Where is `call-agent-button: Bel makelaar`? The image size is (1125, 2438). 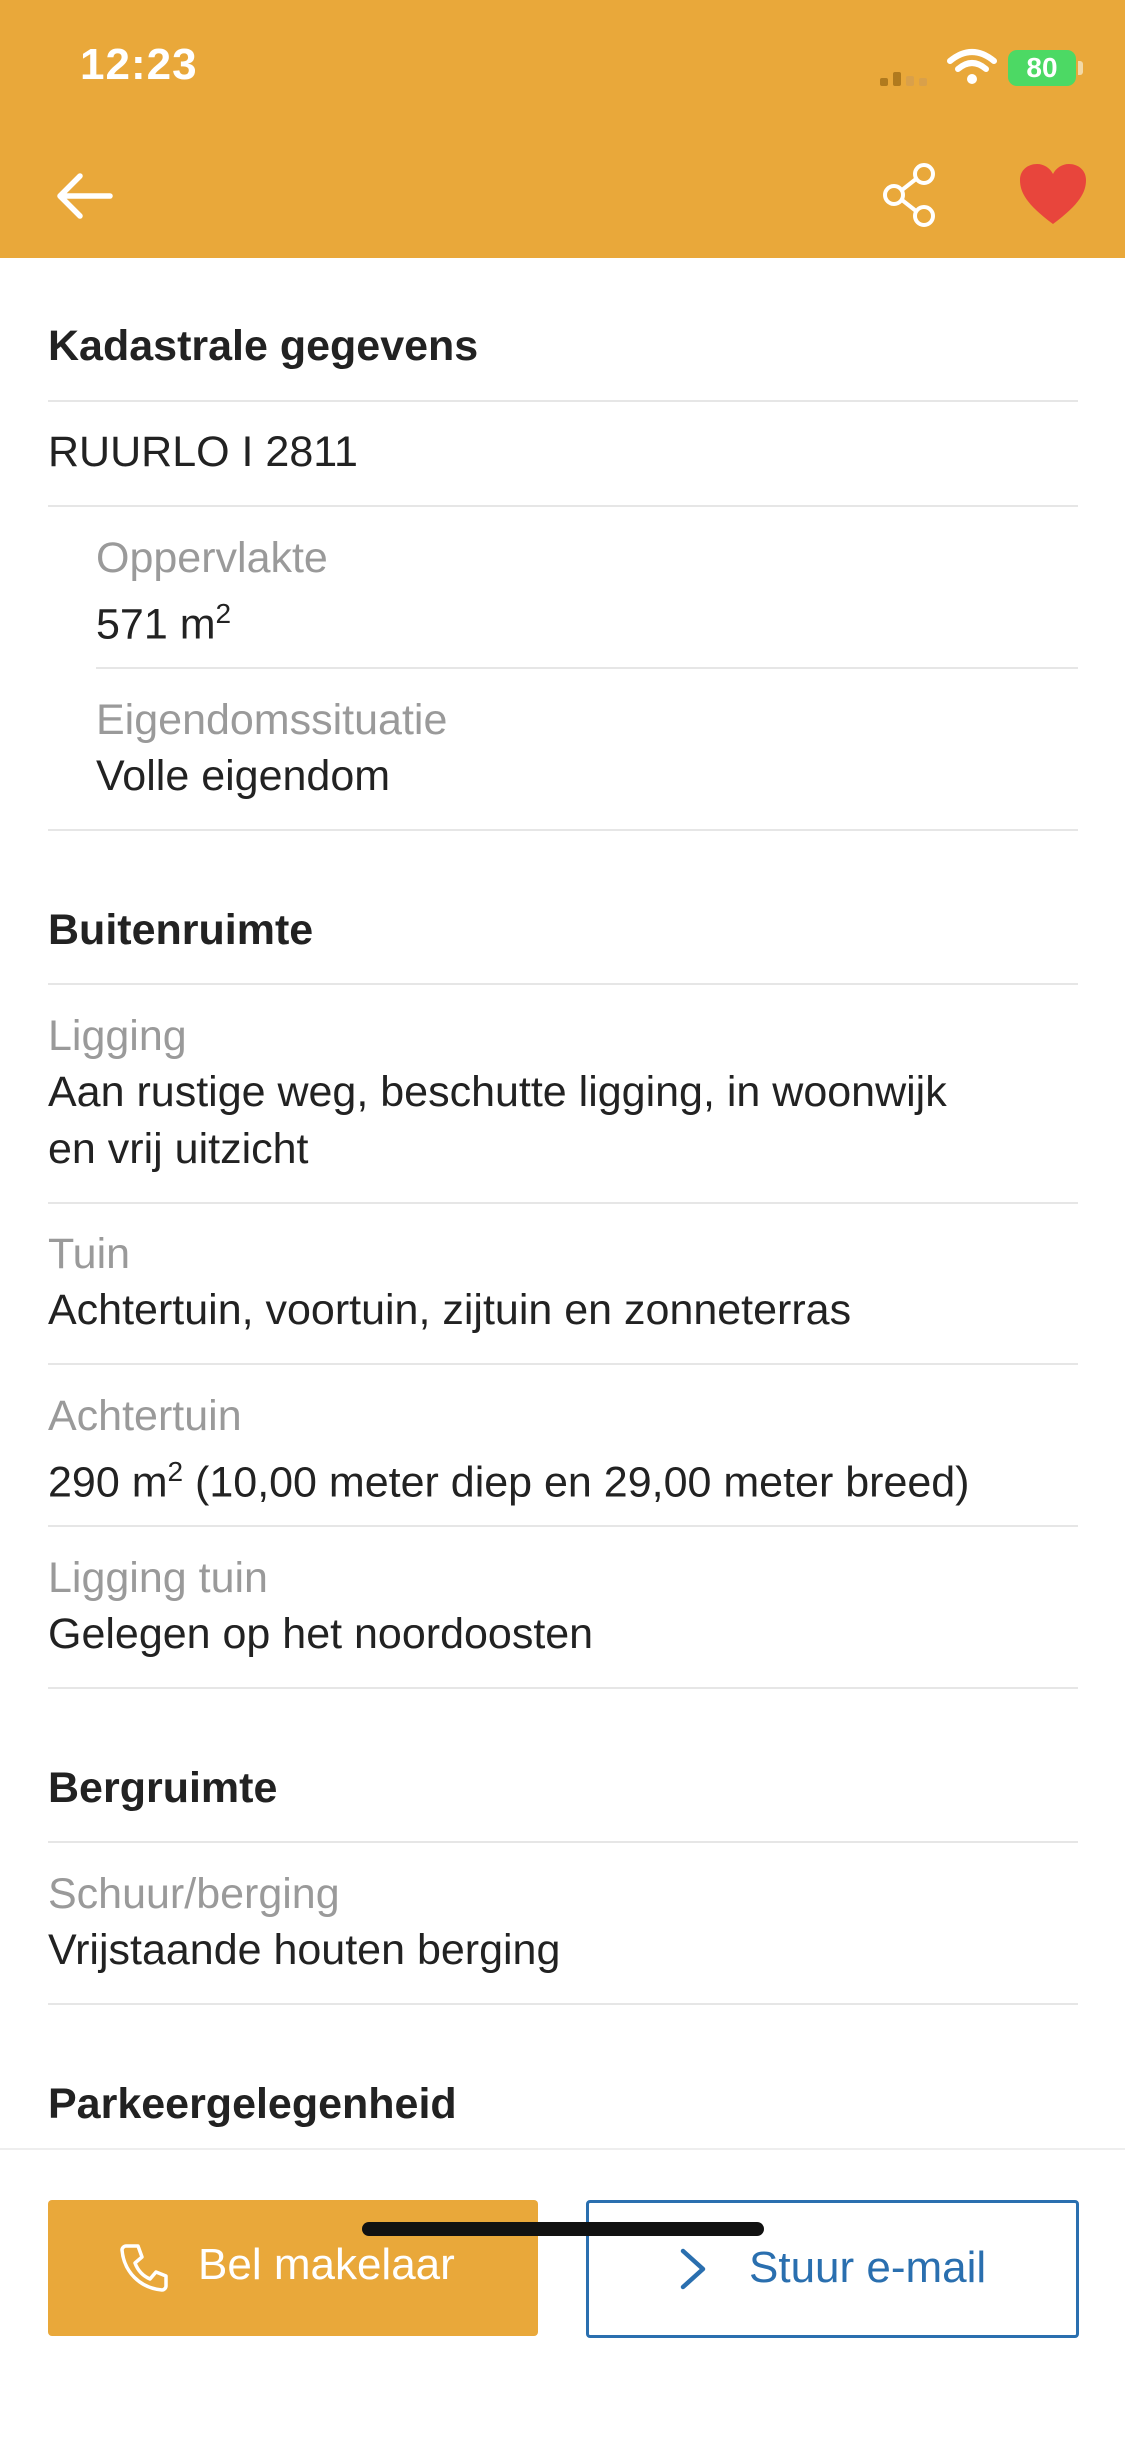
call-agent-button: Bel makelaar is located at coordinates (293, 2268).